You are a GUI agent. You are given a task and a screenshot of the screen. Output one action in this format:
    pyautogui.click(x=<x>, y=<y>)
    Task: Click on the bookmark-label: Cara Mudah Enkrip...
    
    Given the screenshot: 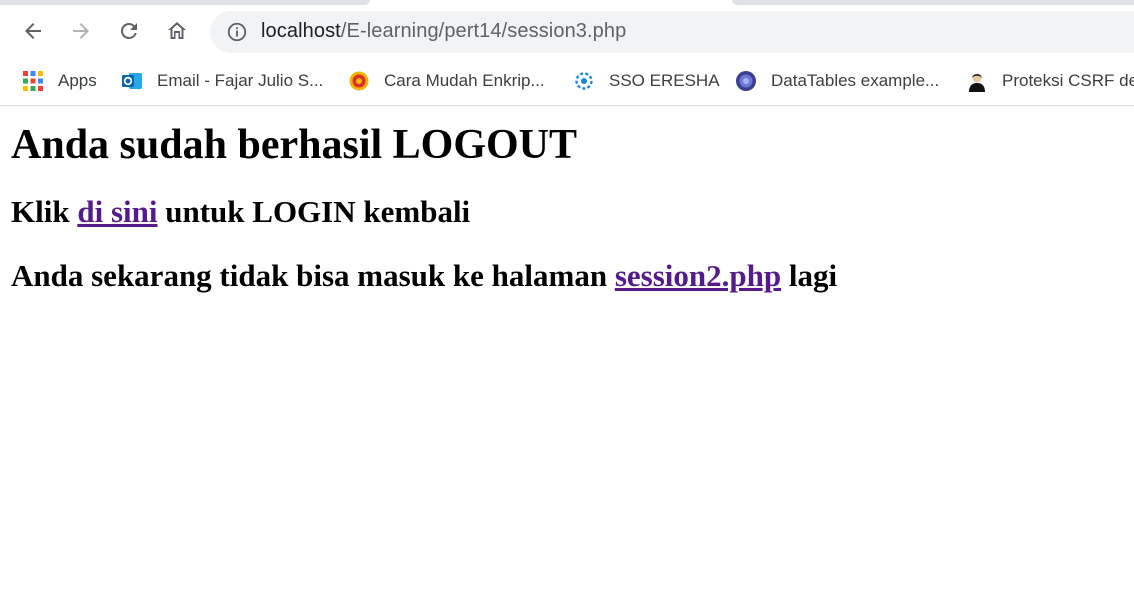 What is the action you would take?
    pyautogui.click(x=464, y=80)
    